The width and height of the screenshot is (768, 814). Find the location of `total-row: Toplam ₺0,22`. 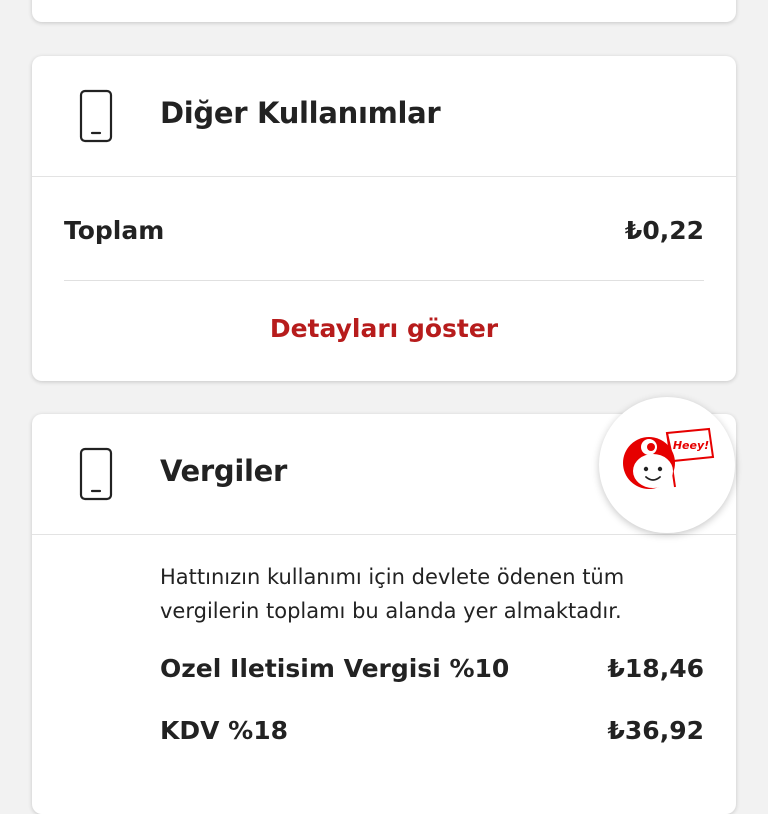

total-row: Toplam ₺0,22 is located at coordinates (384, 230).